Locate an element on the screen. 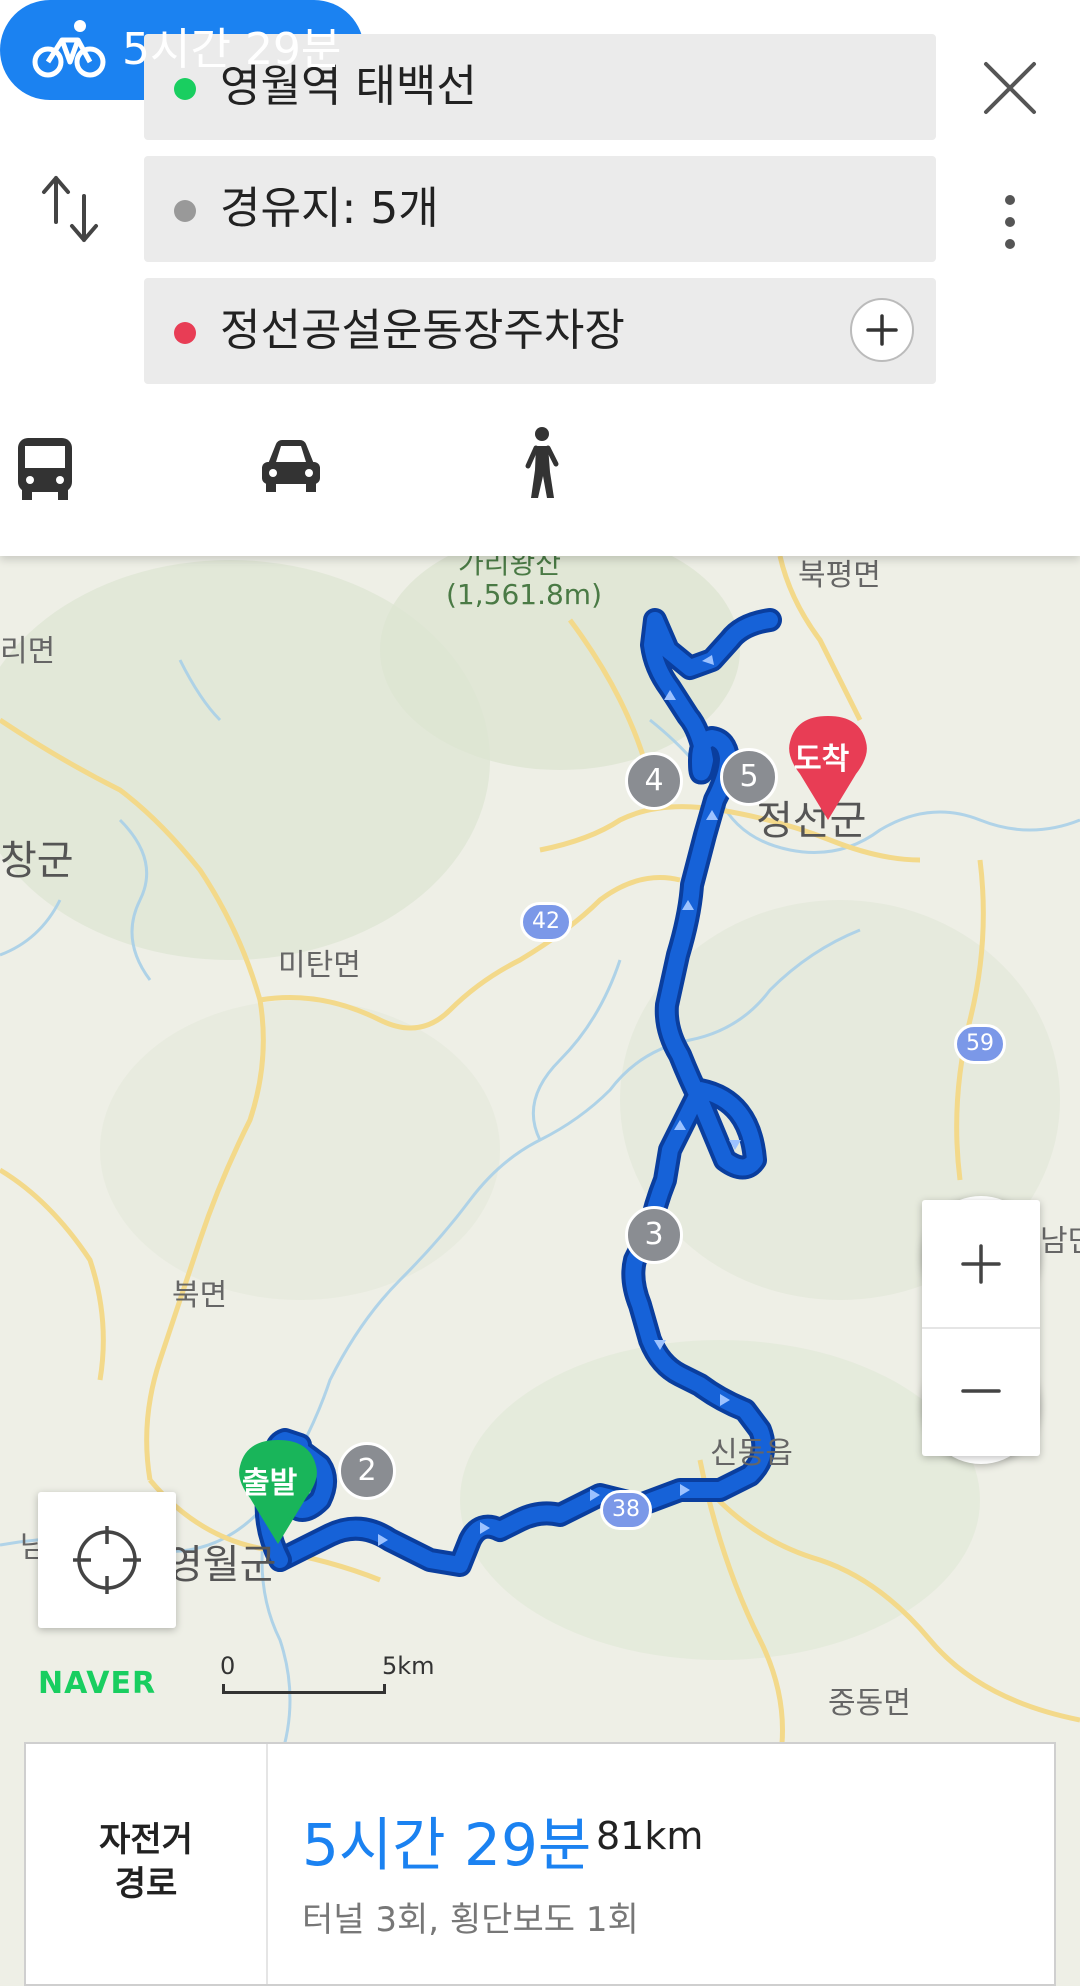  place-label-bukmyeon: 북면 is located at coordinates (200, 1295).